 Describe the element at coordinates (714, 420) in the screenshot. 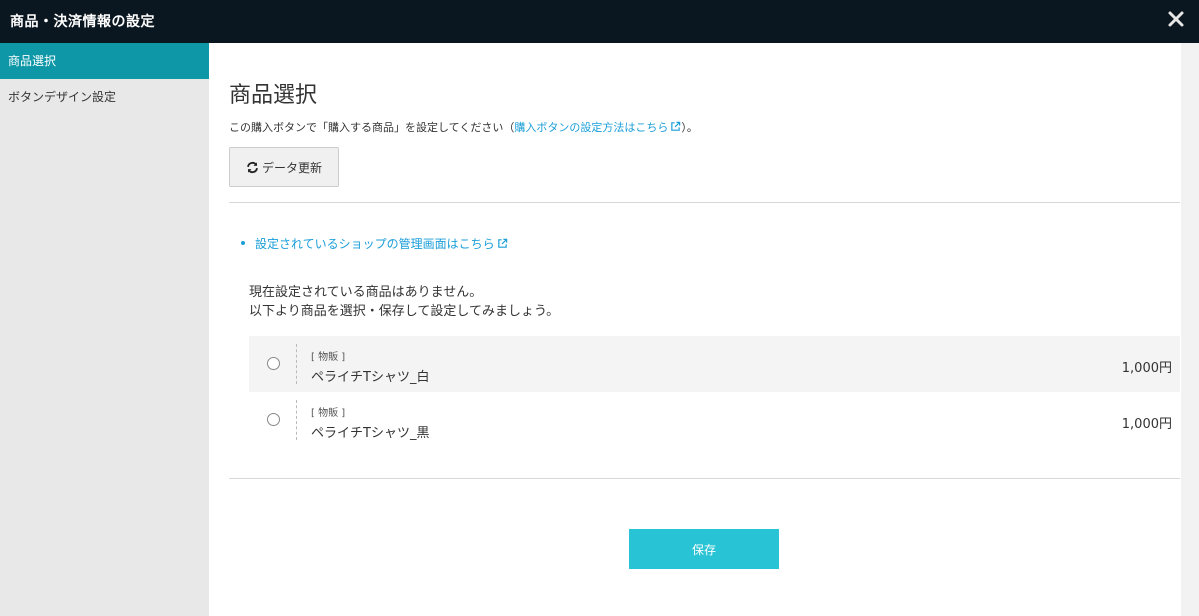

I see `product-row: [ 物販 ] ペライチTシャツ_黒 1,000円` at that location.